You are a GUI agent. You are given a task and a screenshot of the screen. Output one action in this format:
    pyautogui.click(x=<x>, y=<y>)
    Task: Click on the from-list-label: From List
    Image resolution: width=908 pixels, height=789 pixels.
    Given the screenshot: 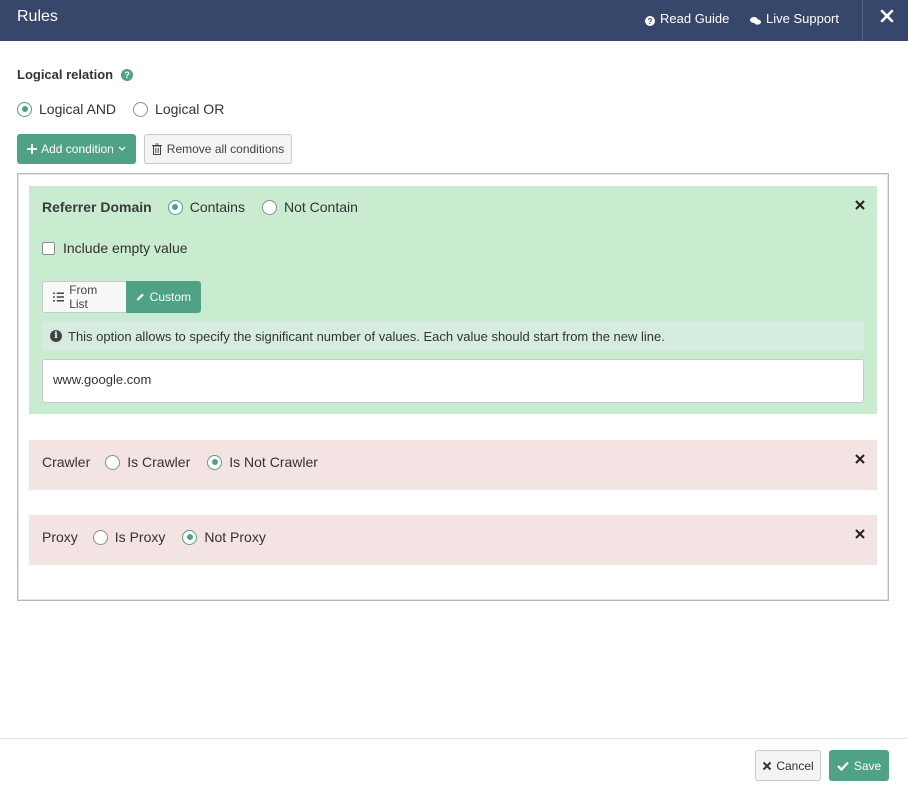 What is the action you would take?
    pyautogui.click(x=83, y=297)
    